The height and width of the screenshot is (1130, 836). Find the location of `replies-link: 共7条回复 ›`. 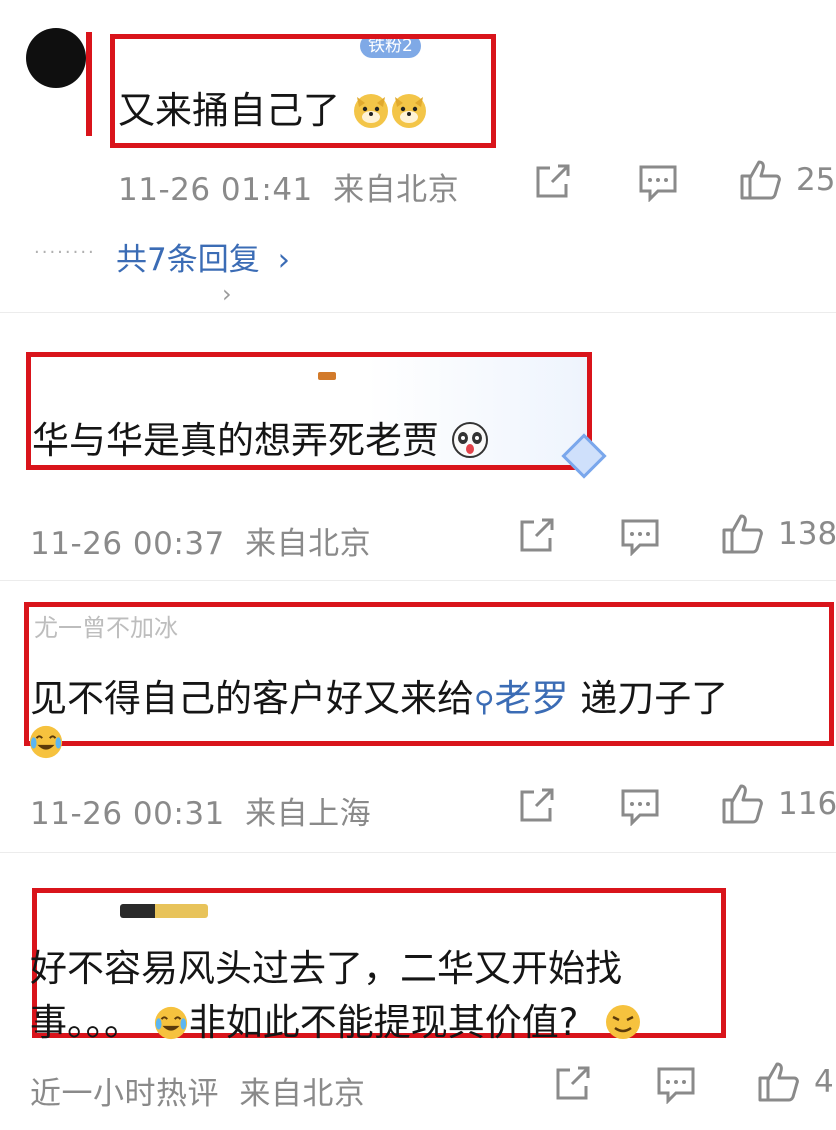

replies-link: 共7条回复 › is located at coordinates (203, 256).